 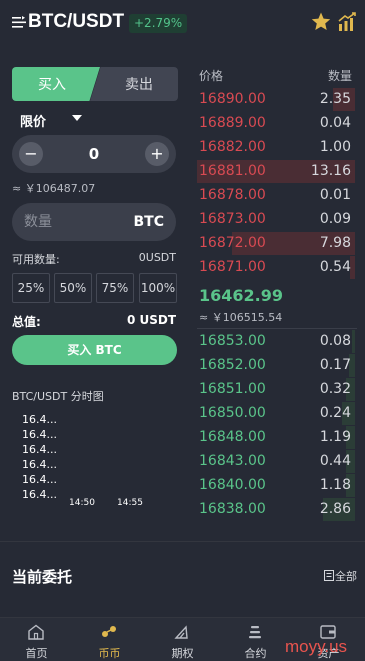 What do you see at coordinates (149, 222) in the screenshot?
I see `quantity-unit: BTC` at bounding box center [149, 222].